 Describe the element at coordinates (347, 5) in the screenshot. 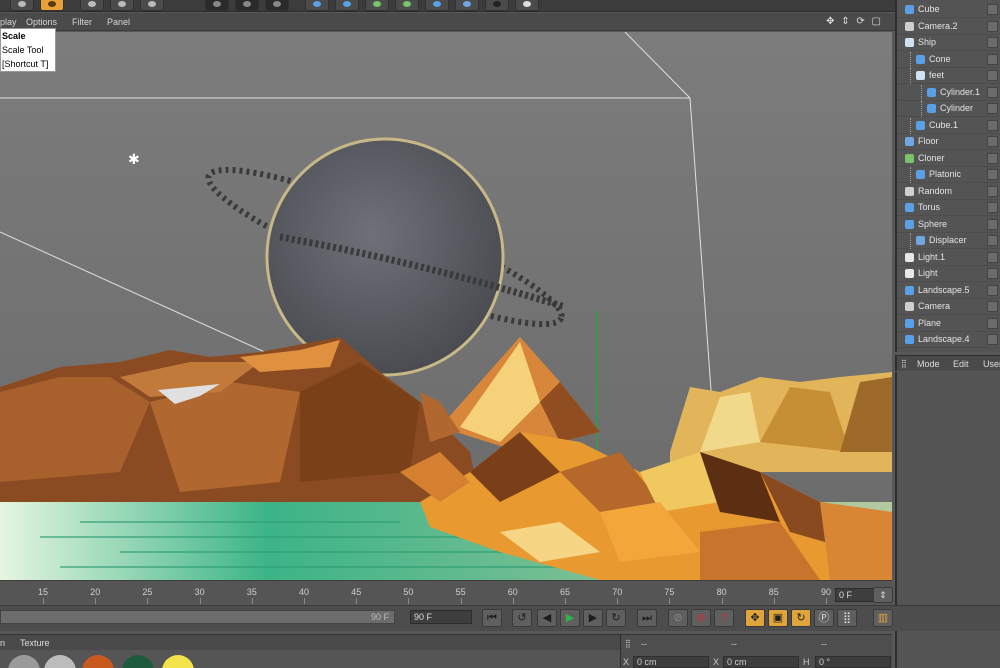

I see `spline-icon` at that location.